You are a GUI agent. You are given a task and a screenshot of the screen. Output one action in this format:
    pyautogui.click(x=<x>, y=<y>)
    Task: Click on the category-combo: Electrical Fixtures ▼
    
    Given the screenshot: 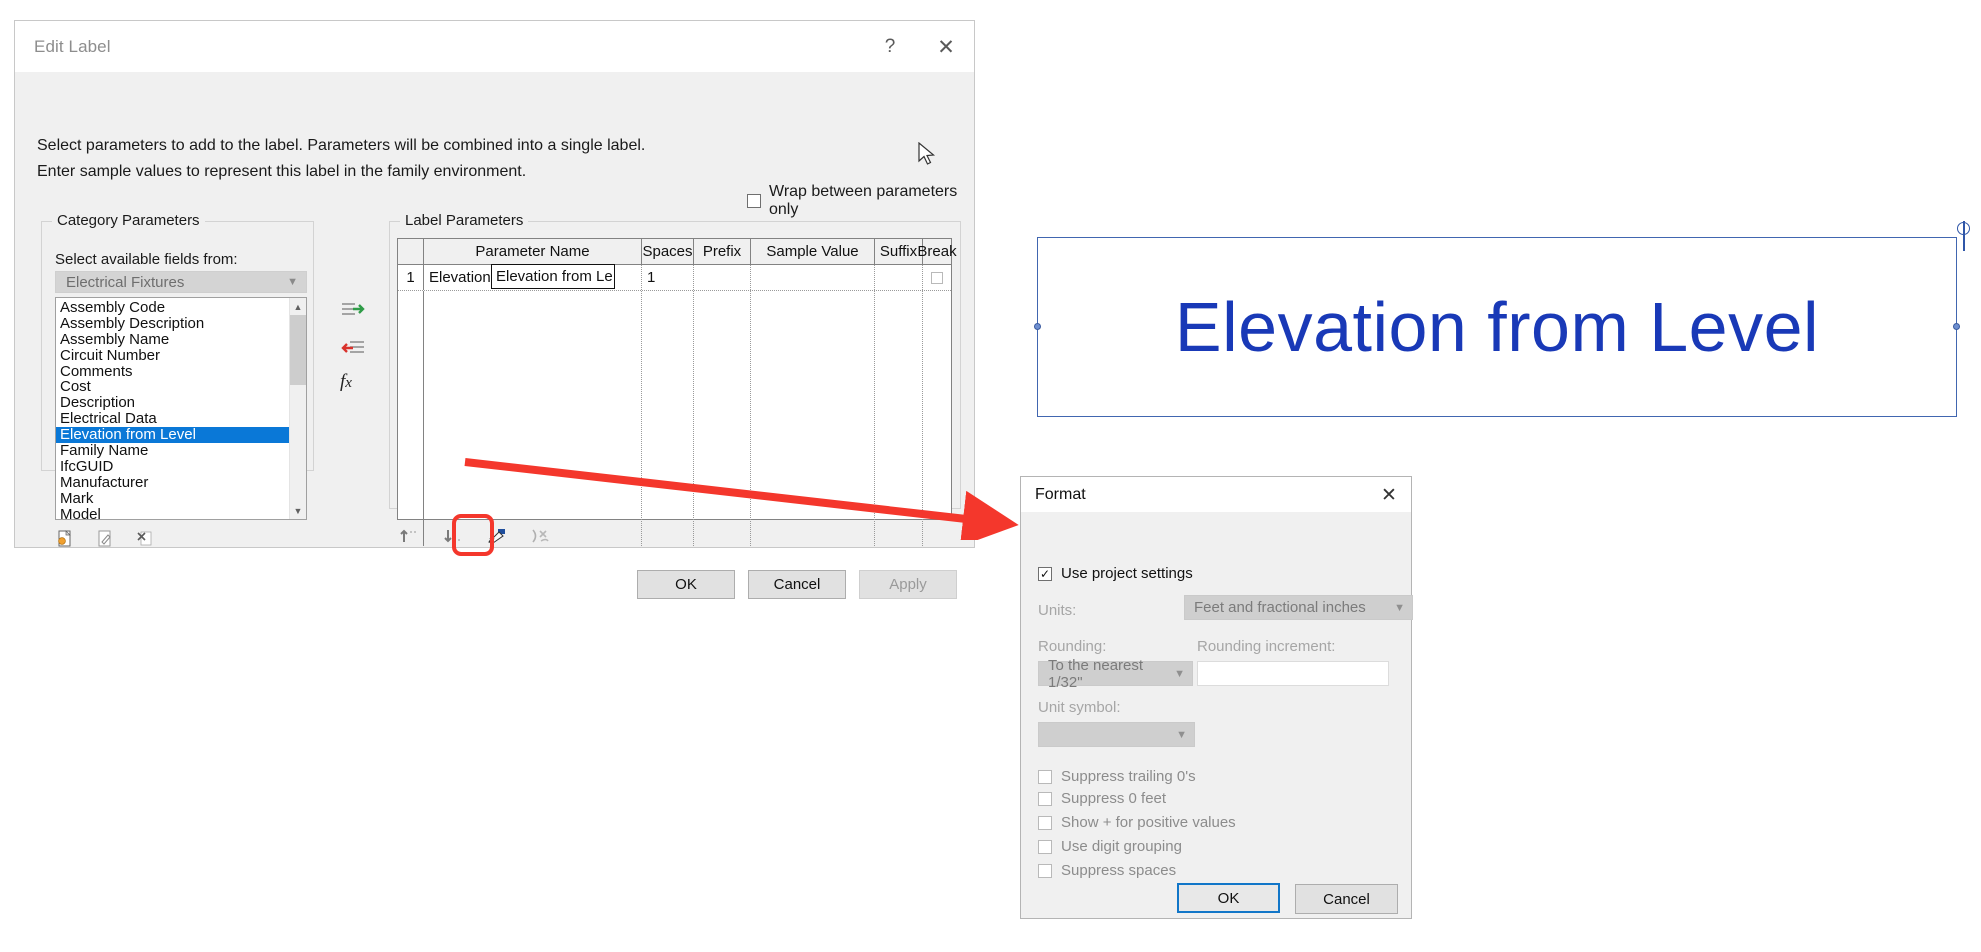 What is the action you would take?
    pyautogui.click(x=181, y=282)
    